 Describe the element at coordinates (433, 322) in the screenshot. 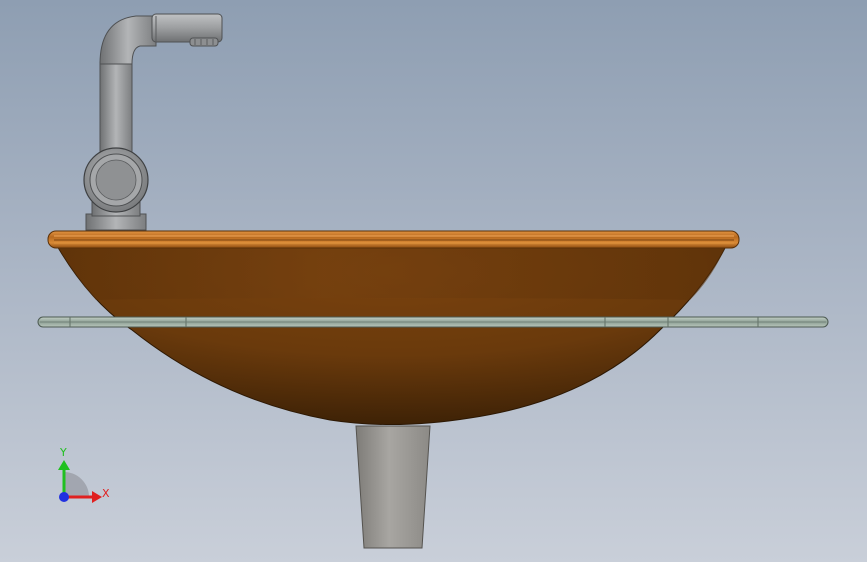

I see `glass-shelf` at that location.